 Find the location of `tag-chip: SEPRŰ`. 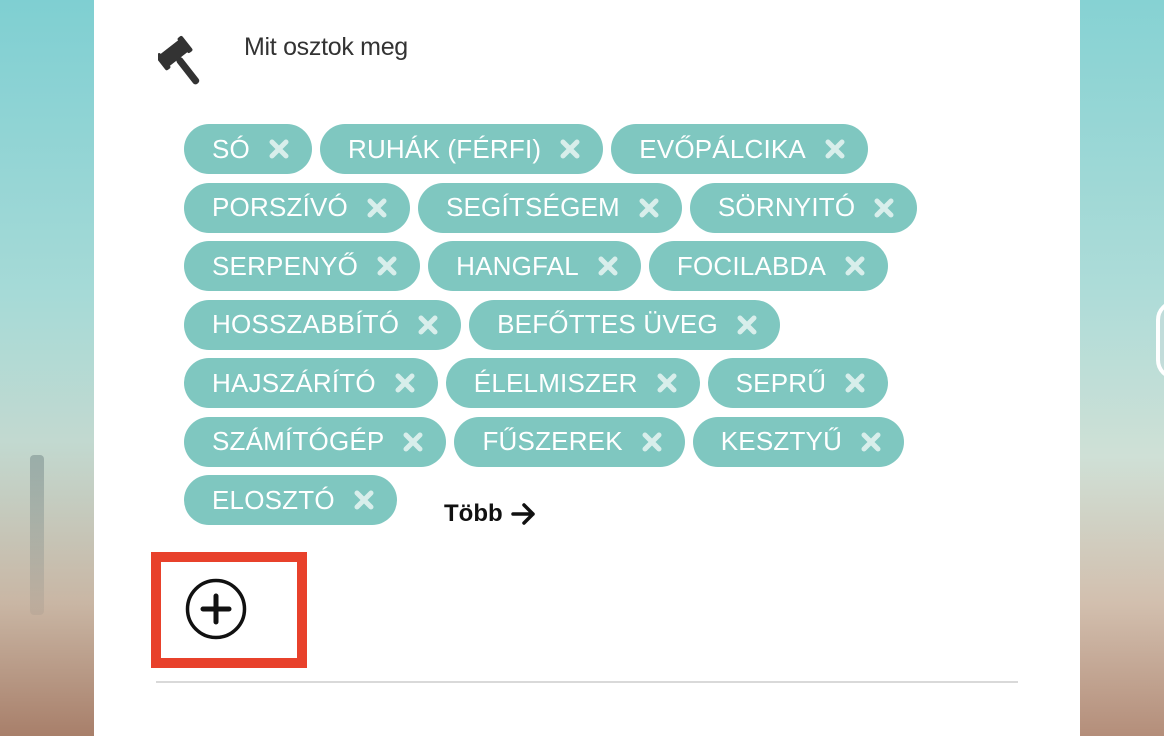

tag-chip: SEPRŰ is located at coordinates (798, 383).